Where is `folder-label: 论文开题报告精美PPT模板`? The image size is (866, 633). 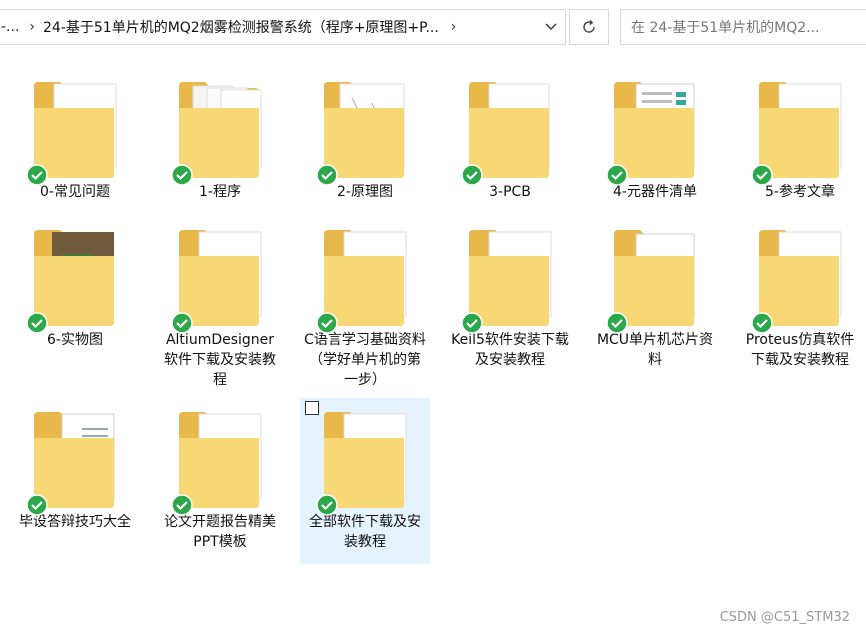 folder-label: 论文开题报告精美PPT模板 is located at coordinates (220, 532).